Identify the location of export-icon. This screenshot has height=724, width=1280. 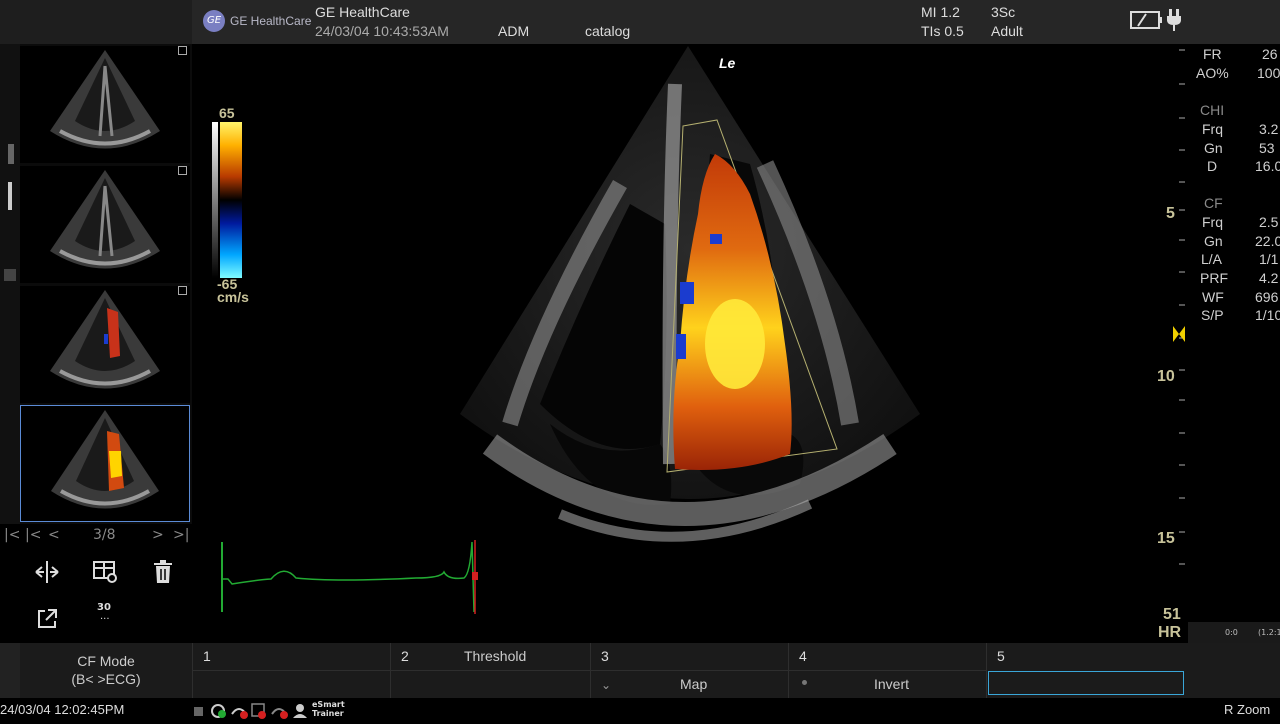
(47, 621).